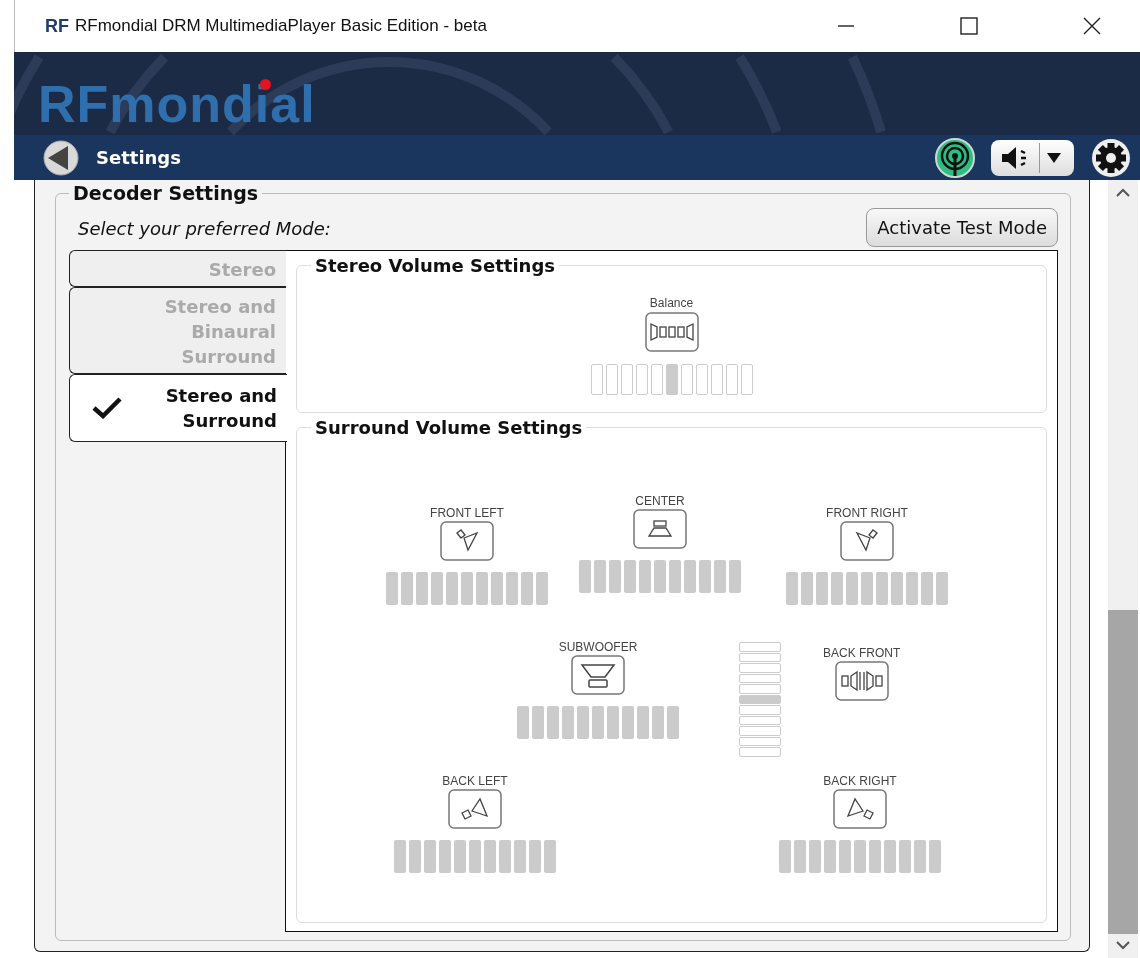 This screenshot has width=1140, height=958. What do you see at coordinates (475, 781) in the screenshot?
I see `speaker-label: BACK LEFT` at bounding box center [475, 781].